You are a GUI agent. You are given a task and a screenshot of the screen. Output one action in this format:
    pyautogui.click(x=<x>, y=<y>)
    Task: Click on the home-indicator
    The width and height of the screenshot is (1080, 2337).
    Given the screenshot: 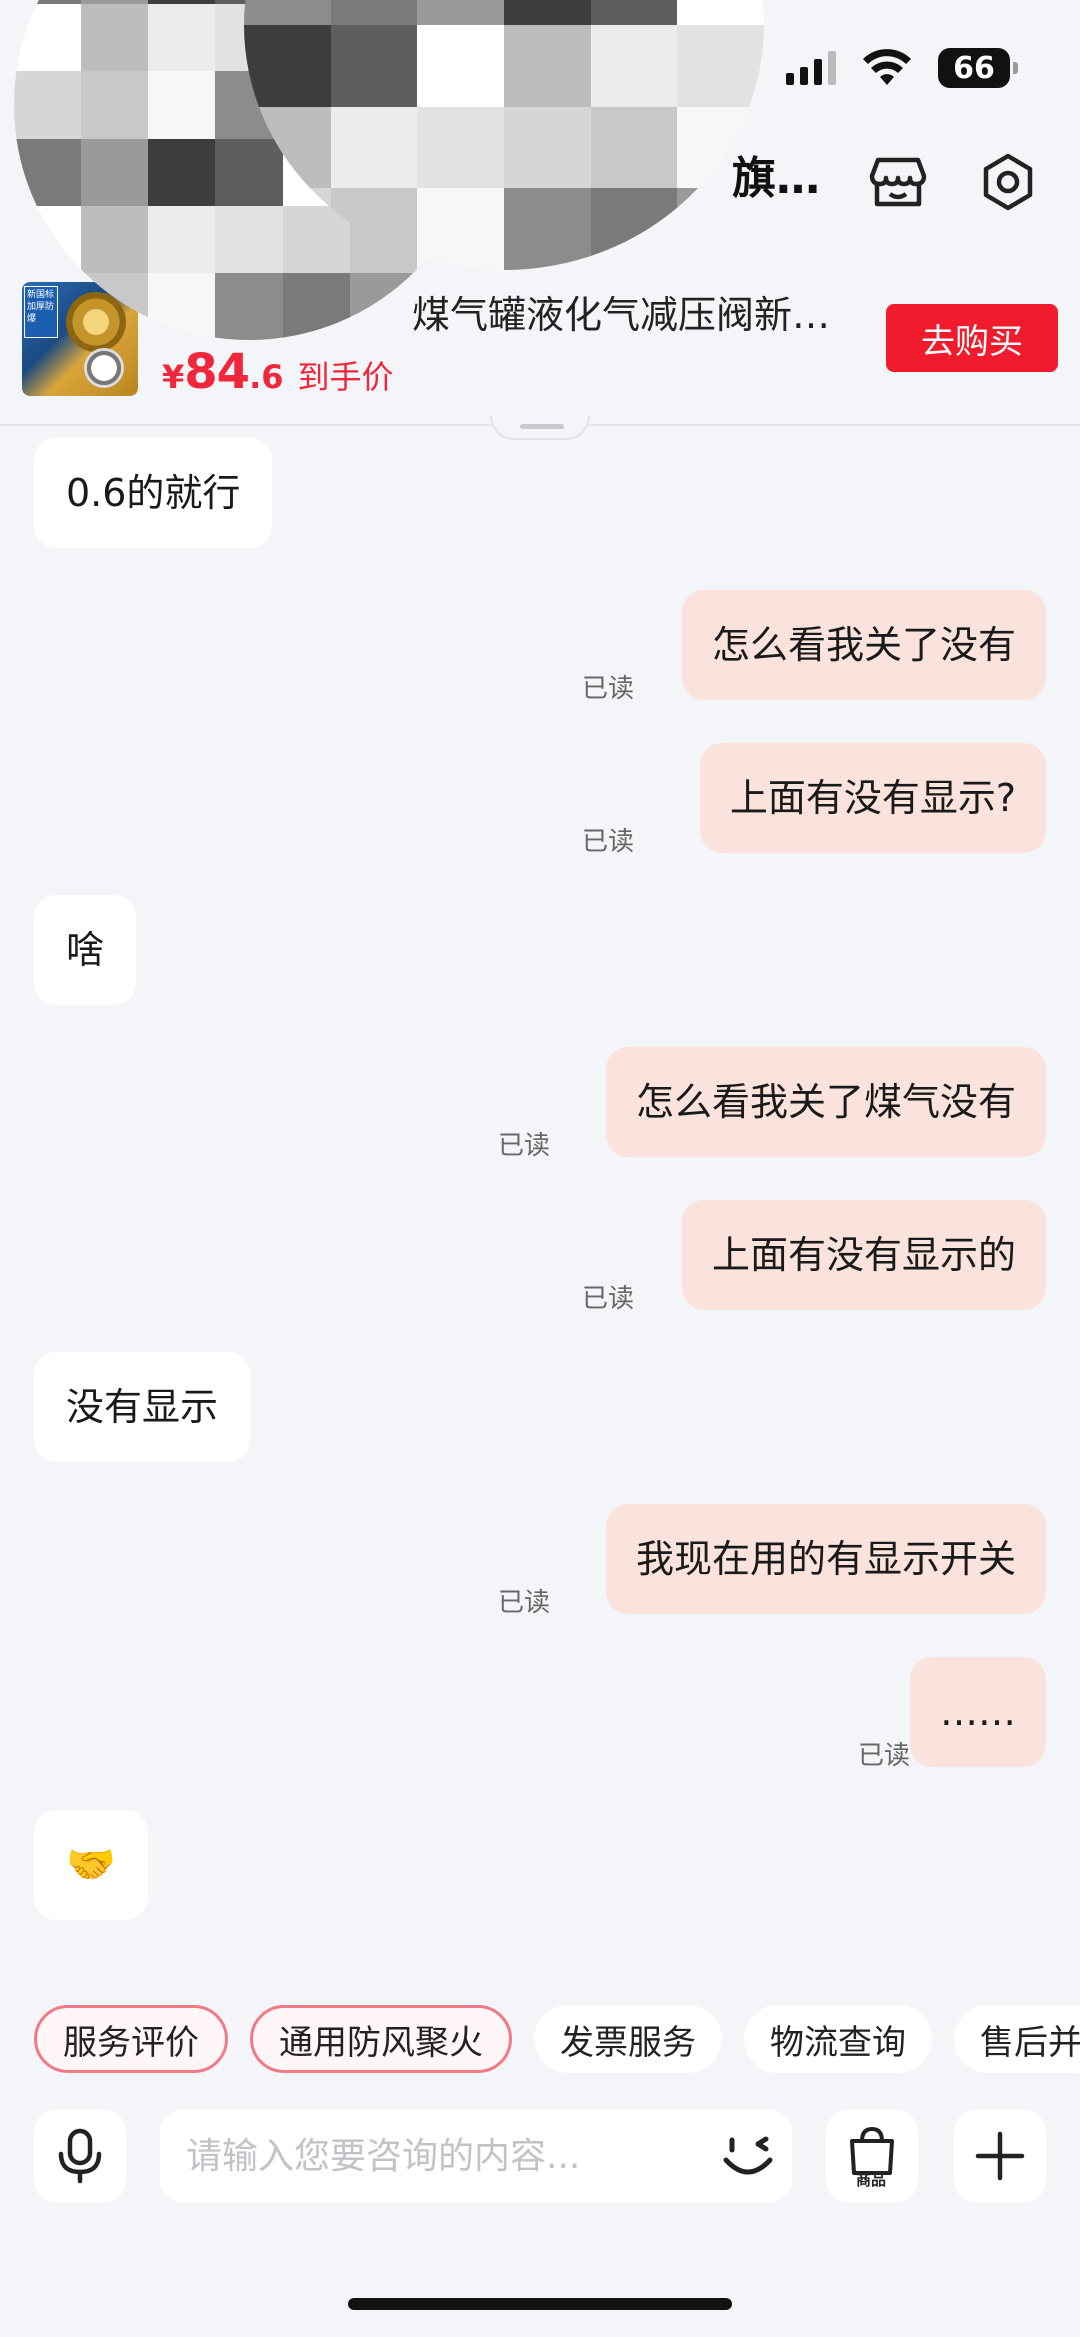 What is the action you would take?
    pyautogui.click(x=540, y=2304)
    